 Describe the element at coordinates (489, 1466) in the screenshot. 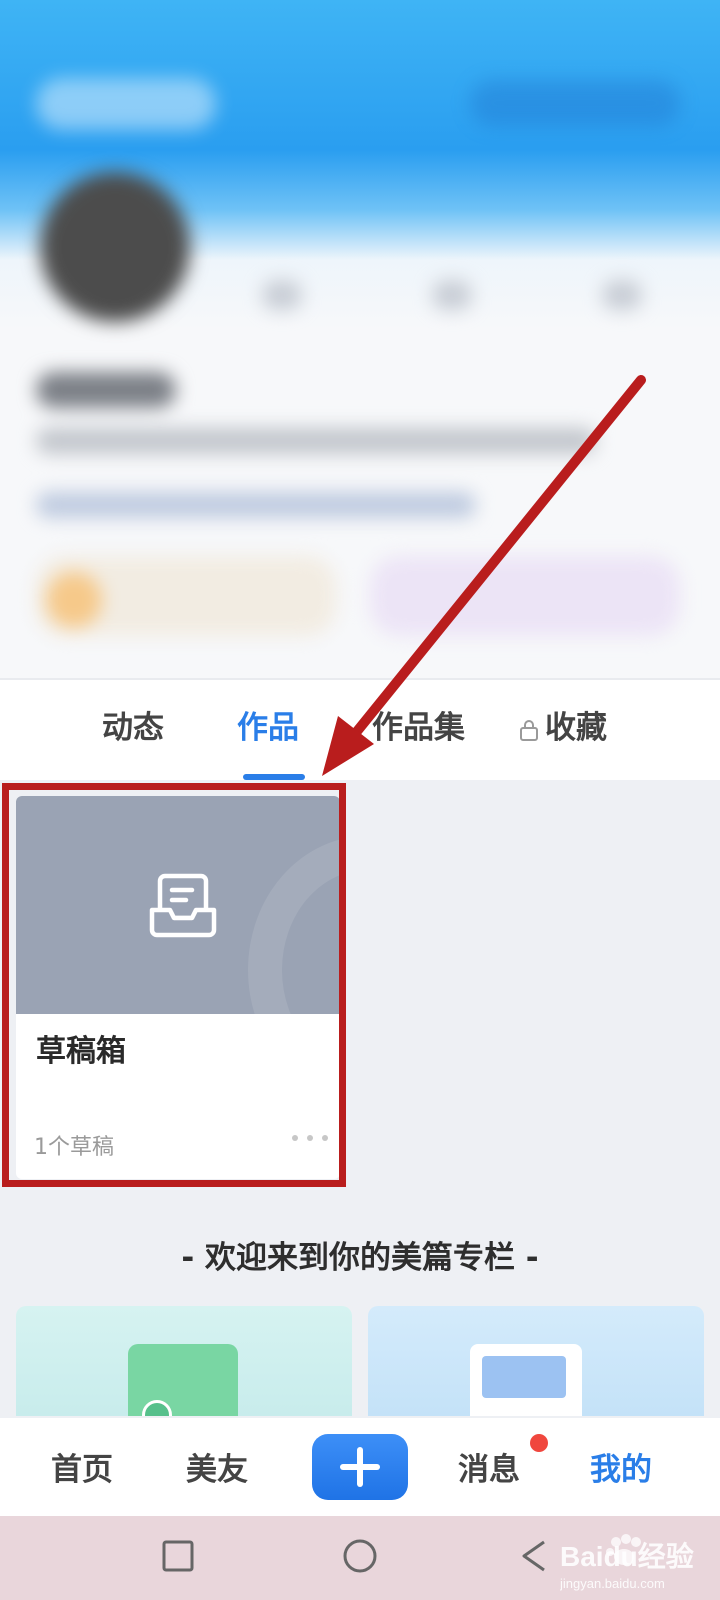

I see `nav-messages: 消息` at that location.